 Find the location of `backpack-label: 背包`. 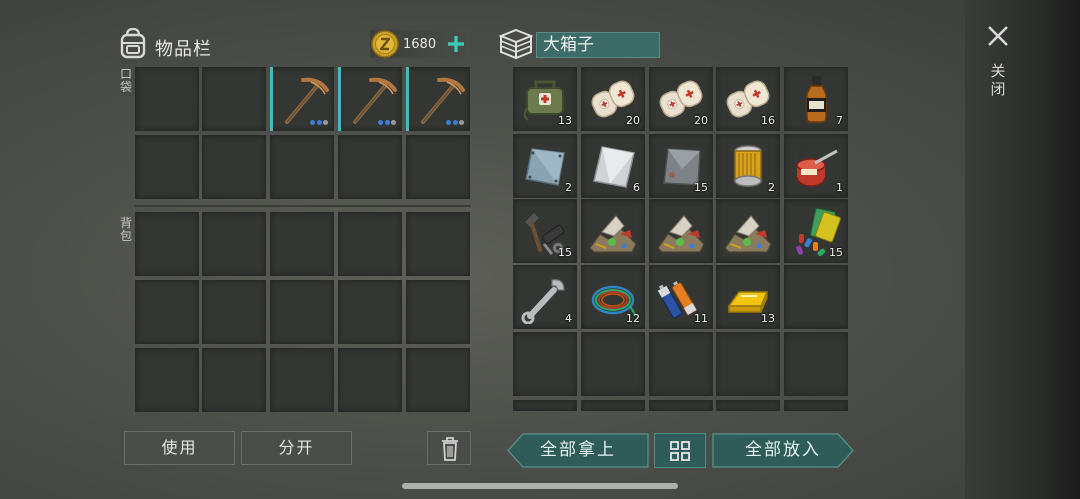

backpack-label: 背包 is located at coordinates (125, 229).